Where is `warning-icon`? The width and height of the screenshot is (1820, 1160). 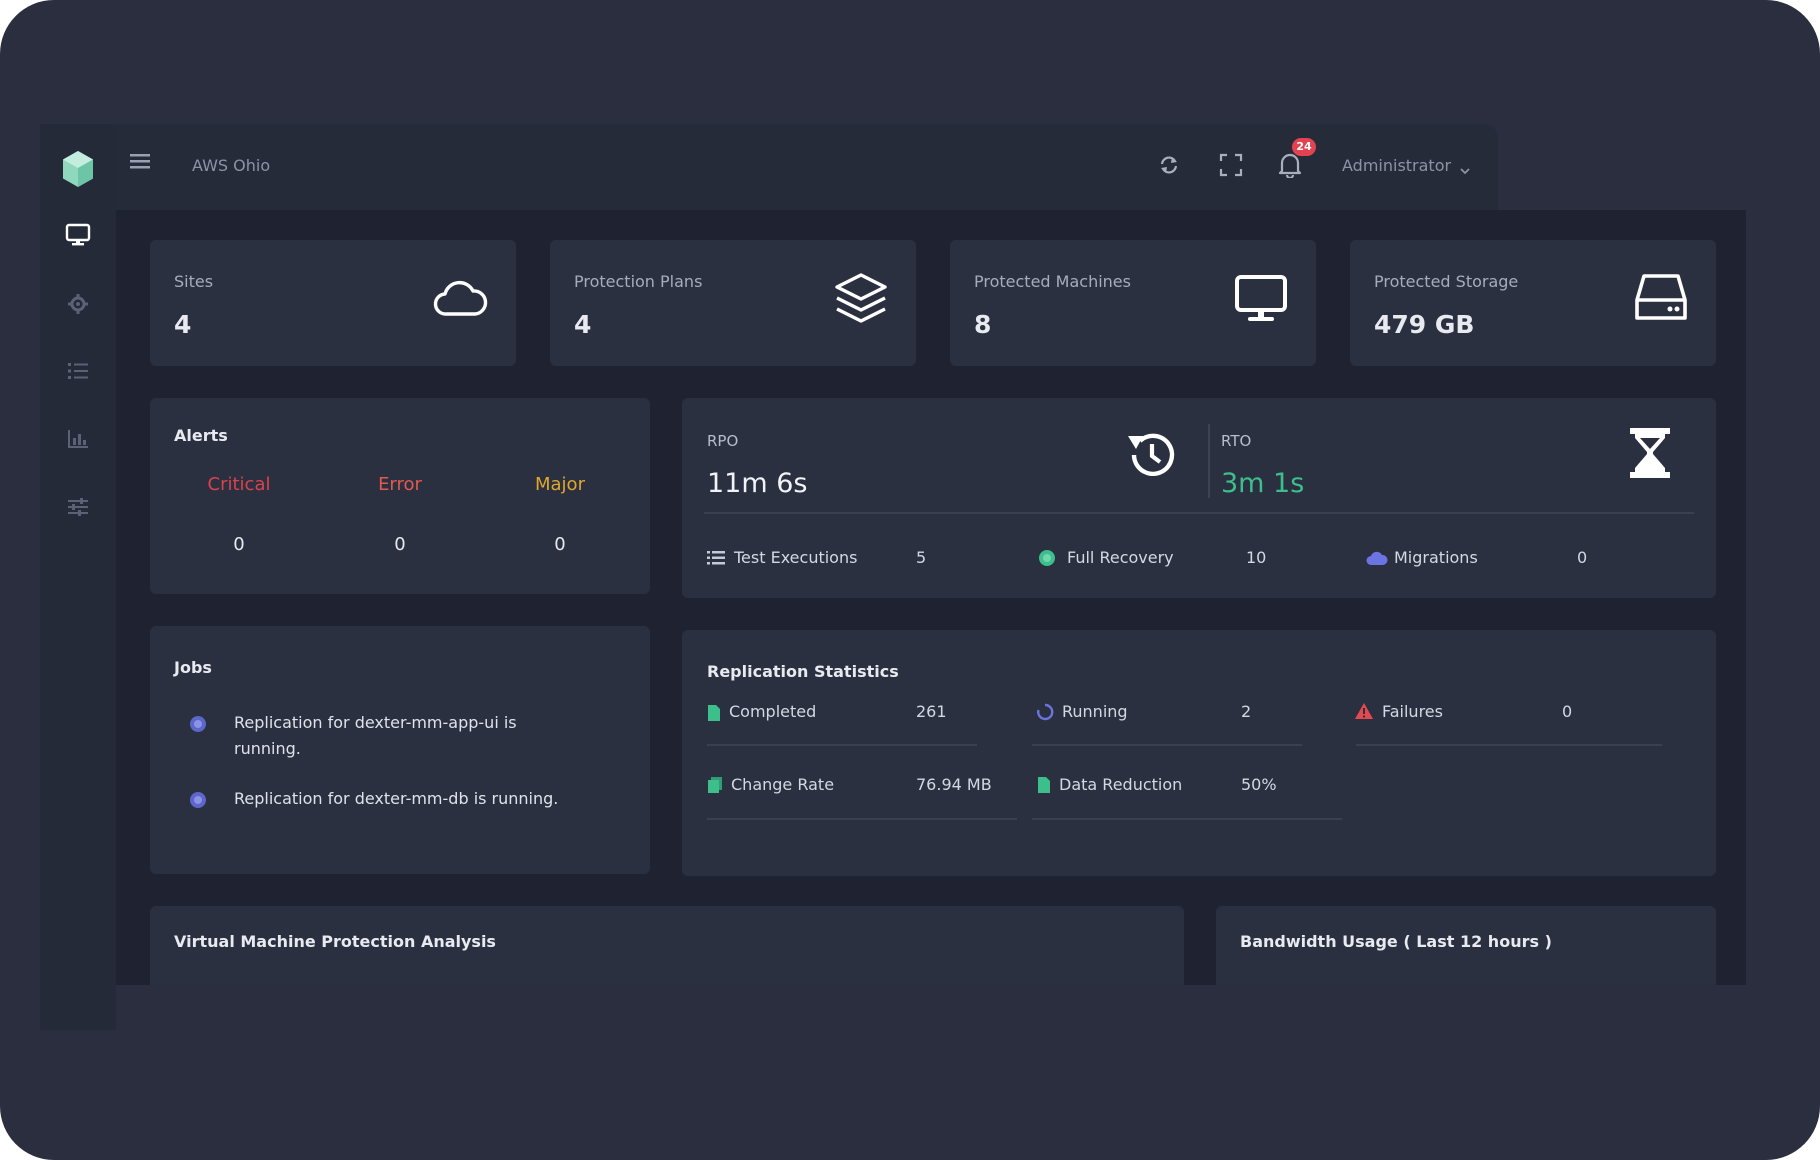 warning-icon is located at coordinates (1364, 713).